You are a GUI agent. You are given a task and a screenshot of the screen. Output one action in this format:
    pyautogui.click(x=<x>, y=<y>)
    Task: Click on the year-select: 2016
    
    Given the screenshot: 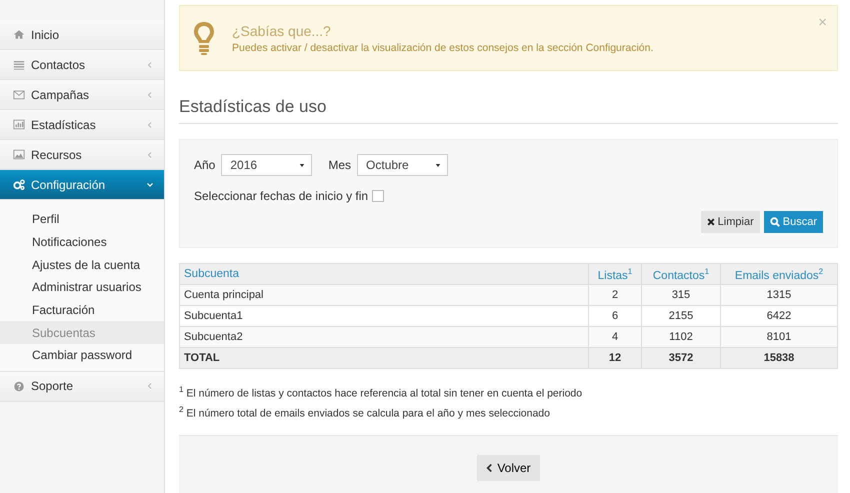 What is the action you would take?
    pyautogui.click(x=266, y=165)
    